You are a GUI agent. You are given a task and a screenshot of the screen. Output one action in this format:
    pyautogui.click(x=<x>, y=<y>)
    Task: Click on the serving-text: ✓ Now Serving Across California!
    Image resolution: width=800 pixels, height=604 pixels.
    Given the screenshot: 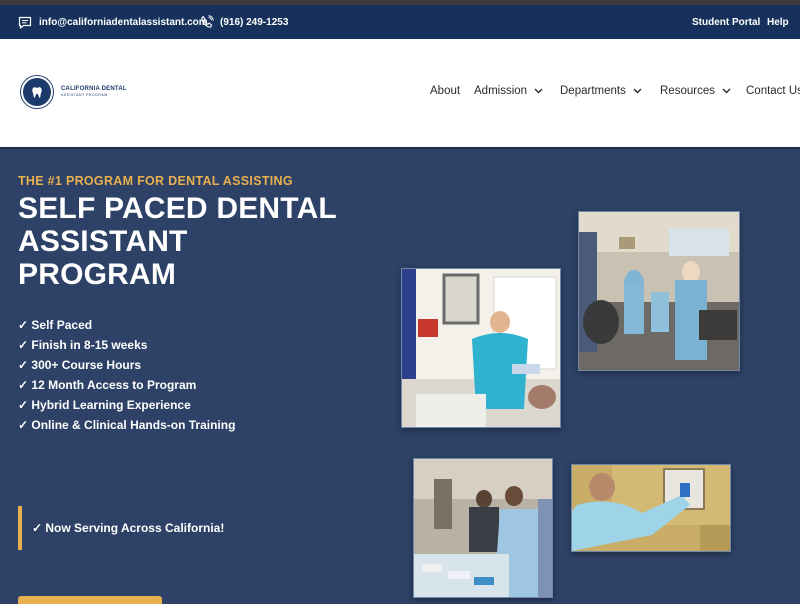 What is the action you would take?
    pyautogui.click(x=128, y=528)
    